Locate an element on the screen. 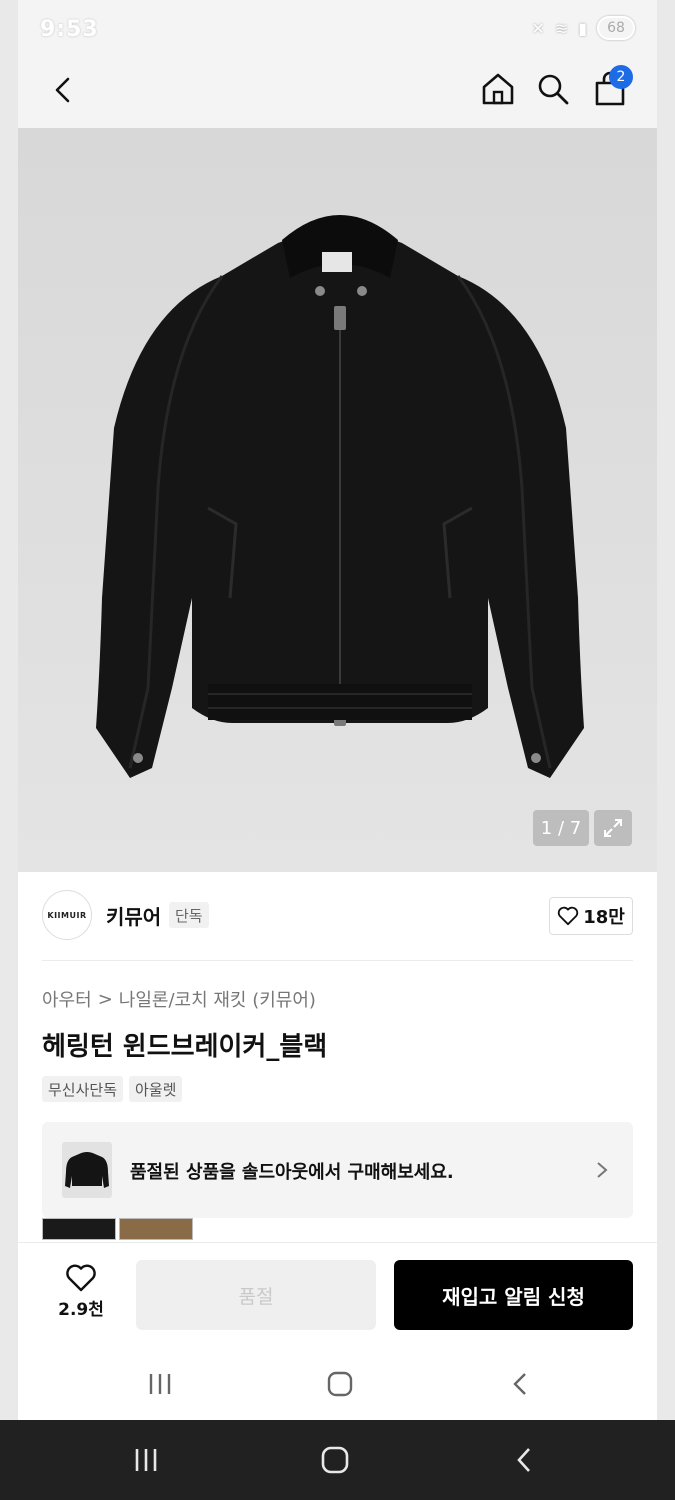 The image size is (675, 1500). soldout-banner: 품절된 상품을 솔드아웃에서 구매해보세요. is located at coordinates (337, 1170).